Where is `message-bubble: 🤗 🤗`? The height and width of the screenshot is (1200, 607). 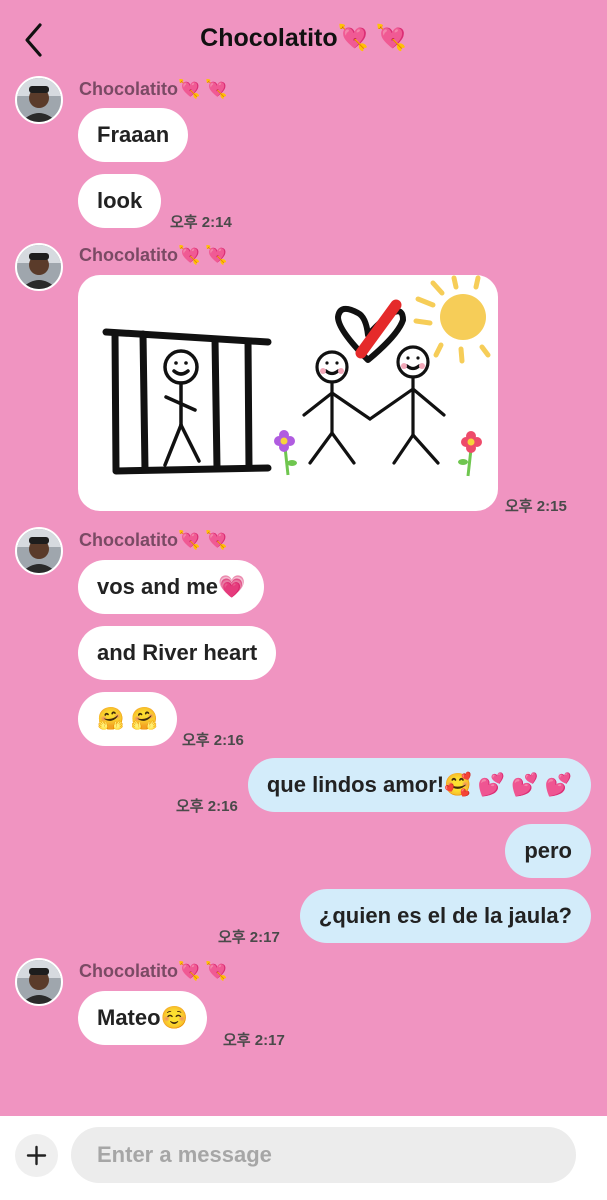
message-bubble: 🤗 🤗 is located at coordinates (127, 719).